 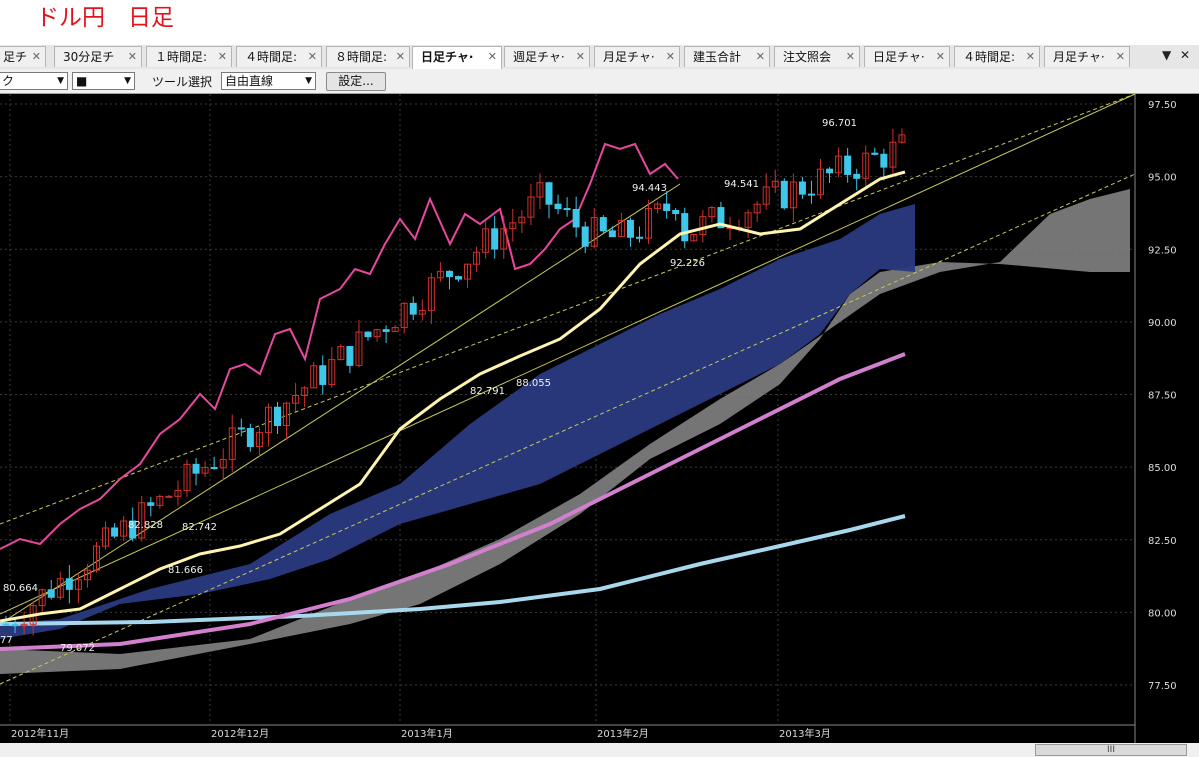 What do you see at coordinates (1087, 56) in the screenshot?
I see `tab-12: 月足チャ· ✕` at bounding box center [1087, 56].